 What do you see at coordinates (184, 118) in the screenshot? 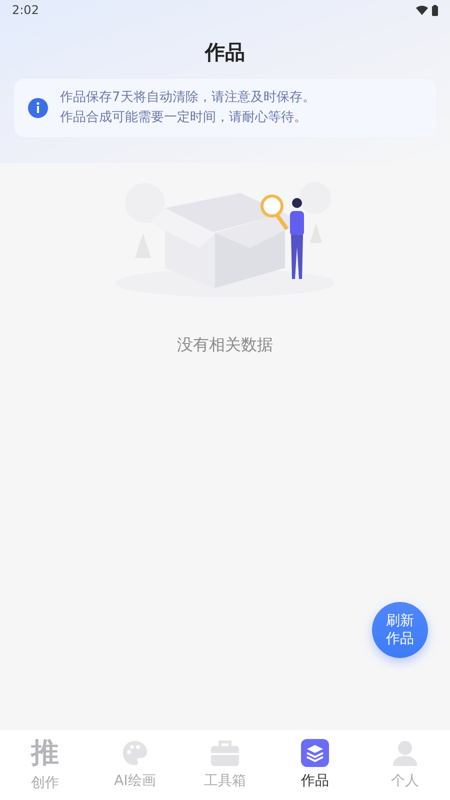
I see `notice-text: 作品合成可能需要一定时间，请耐心等待。` at bounding box center [184, 118].